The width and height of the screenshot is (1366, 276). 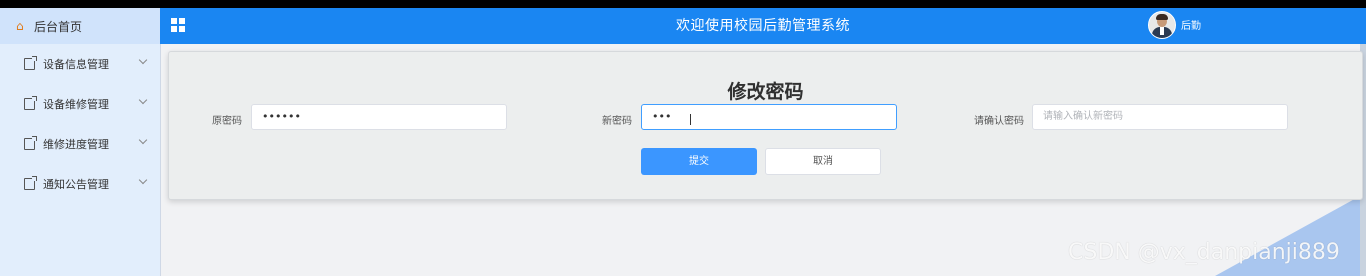 What do you see at coordinates (617, 121) in the screenshot?
I see `new-password-label: 新密码` at bounding box center [617, 121].